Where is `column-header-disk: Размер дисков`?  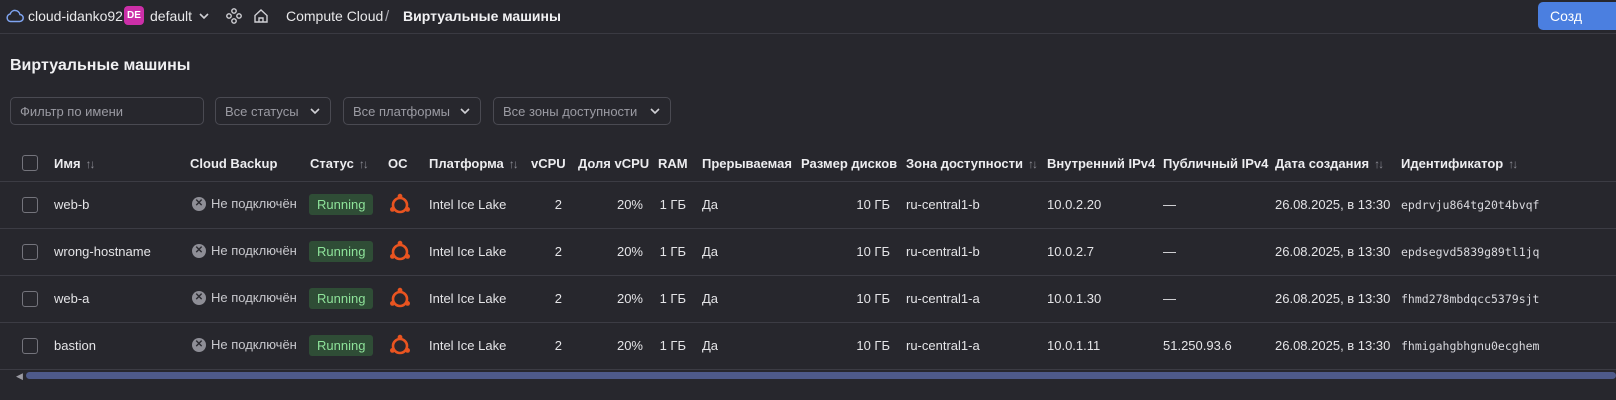 column-header-disk: Размер дисков is located at coordinates (849, 163).